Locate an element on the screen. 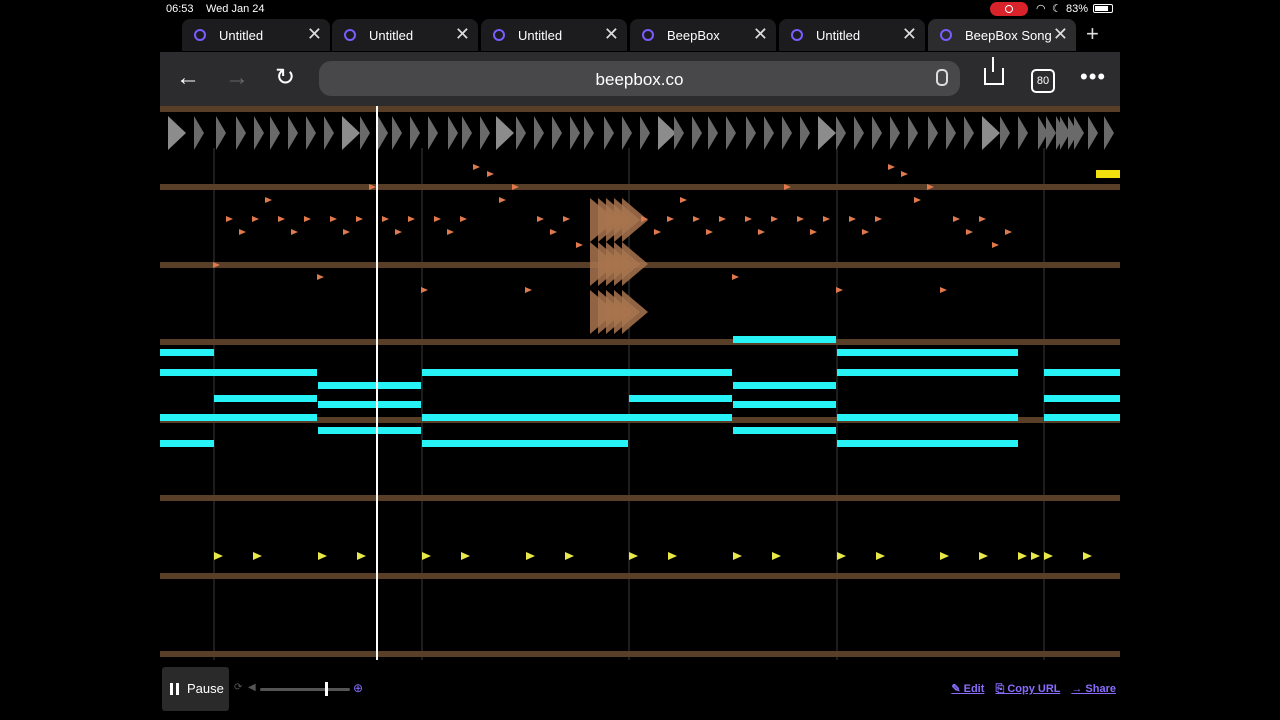  edit-link: ✎ Edit is located at coordinates (967, 689).